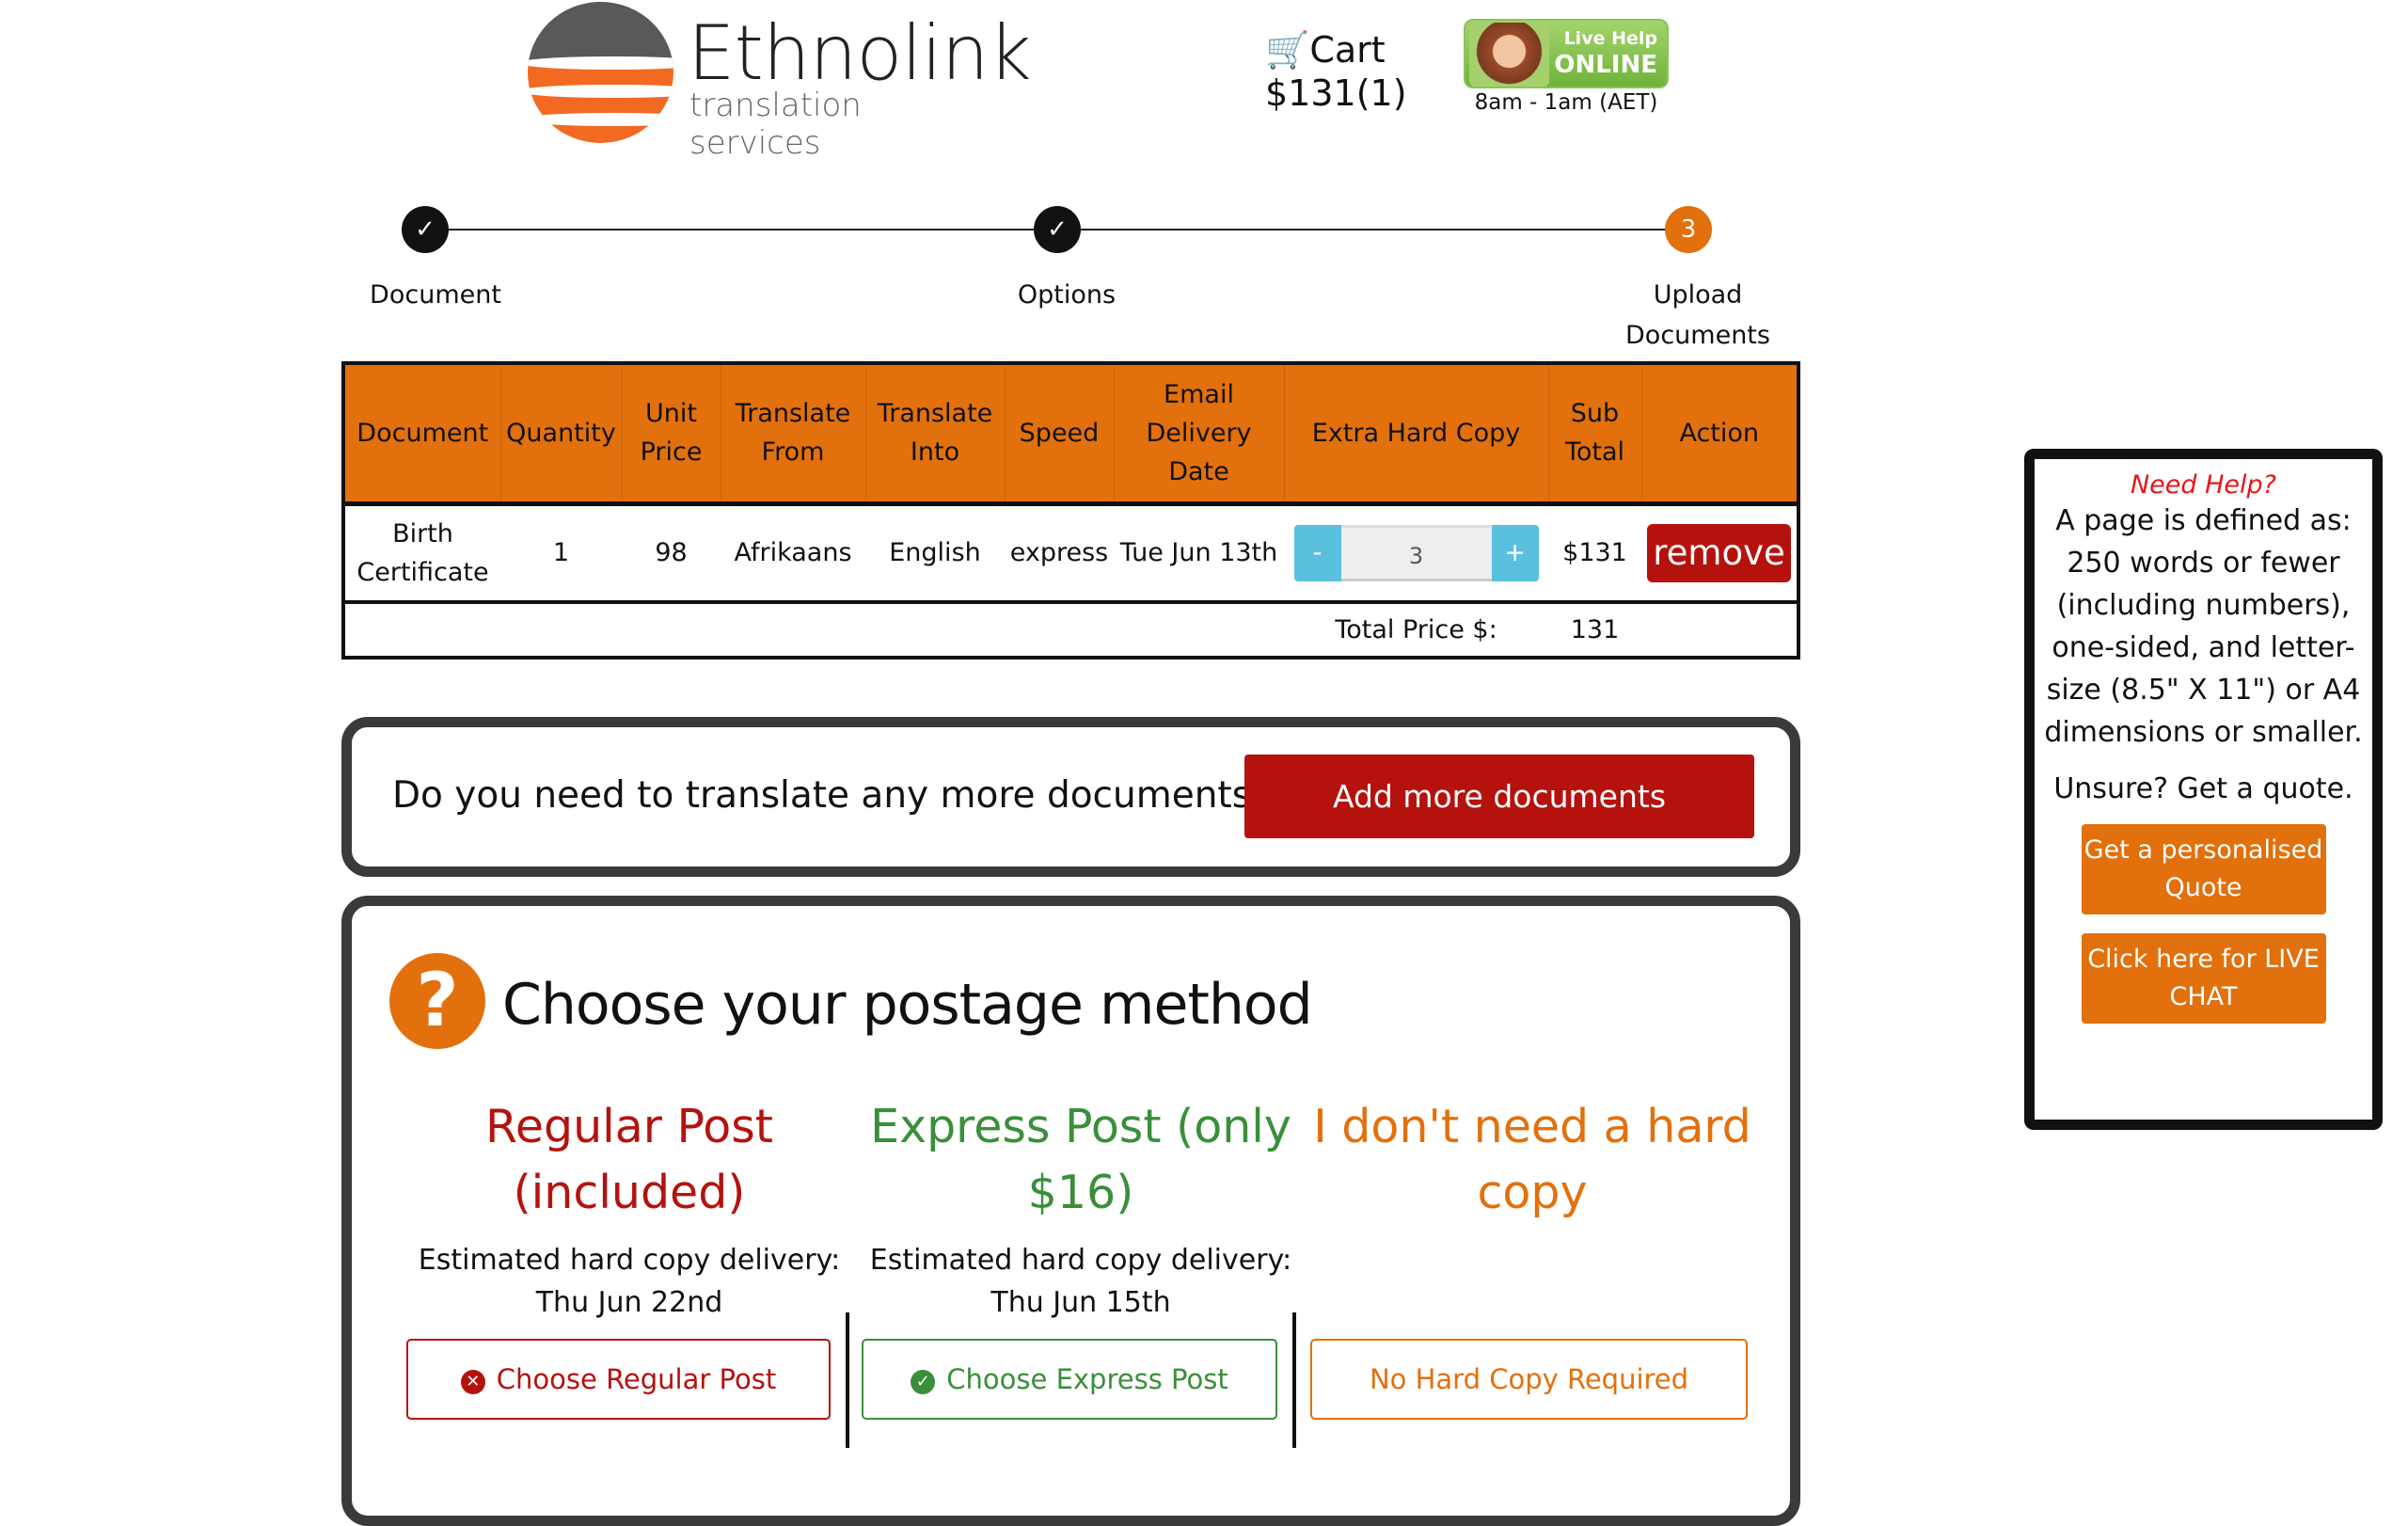 The height and width of the screenshot is (1526, 2408). What do you see at coordinates (1058, 229) in the screenshot?
I see `step-2-check-icon: ✓` at bounding box center [1058, 229].